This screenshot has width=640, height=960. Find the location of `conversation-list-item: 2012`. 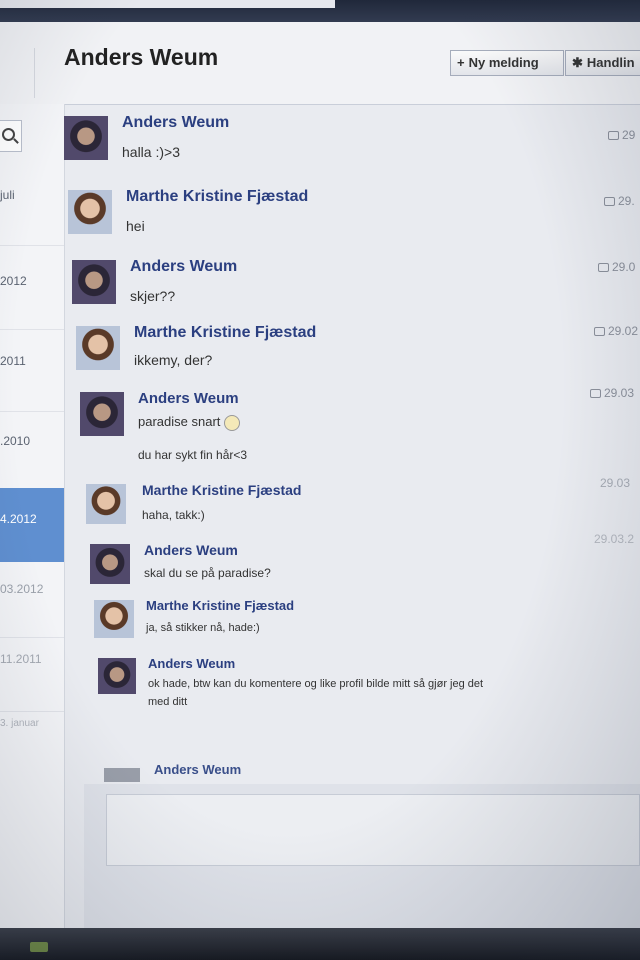

conversation-list-item: 2012 is located at coordinates (32, 290).